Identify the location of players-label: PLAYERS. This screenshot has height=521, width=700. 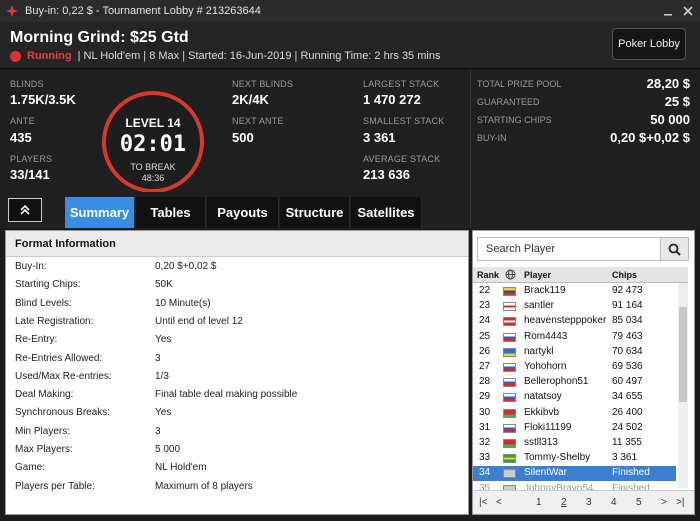
(31, 159).